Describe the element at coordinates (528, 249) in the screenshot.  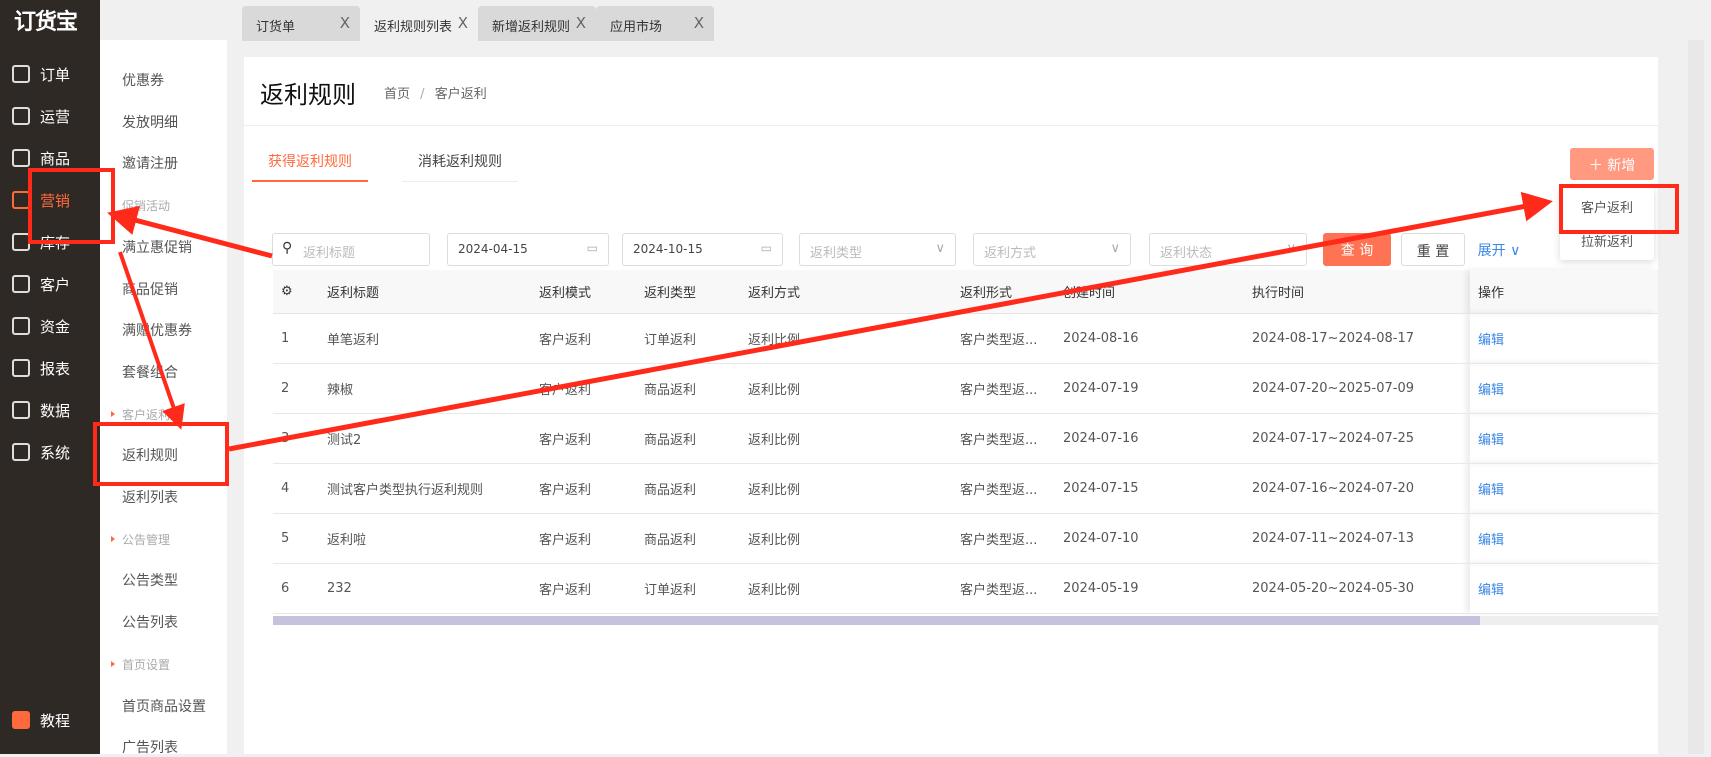
I see `start-date-input: 2024-04-15 ▭` at that location.